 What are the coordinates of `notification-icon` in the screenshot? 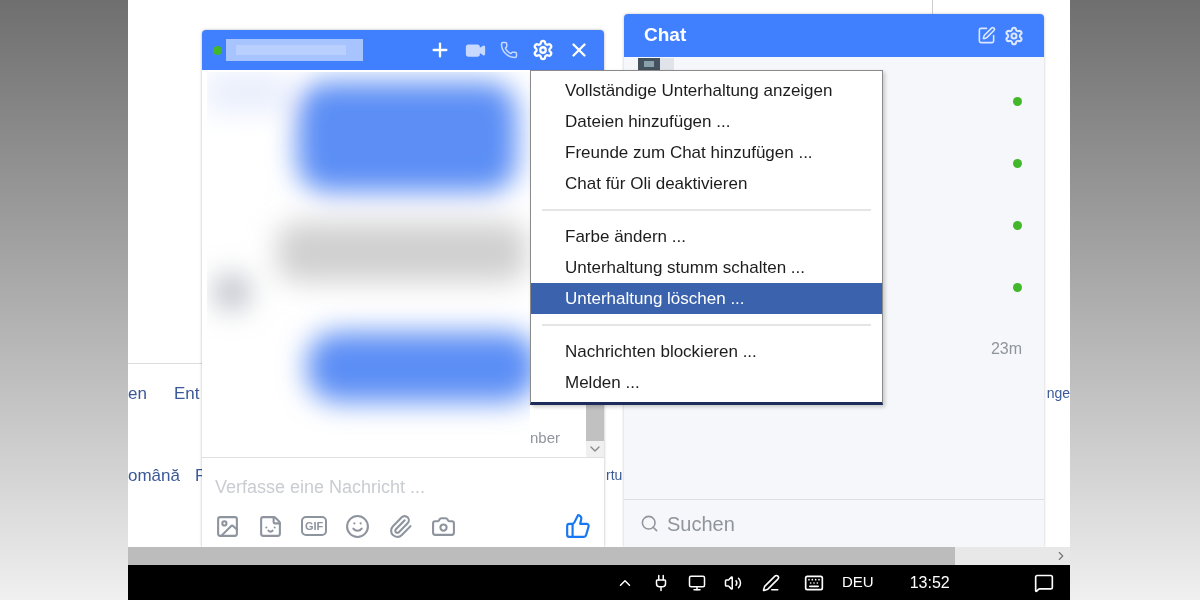 It's located at (1044, 582).